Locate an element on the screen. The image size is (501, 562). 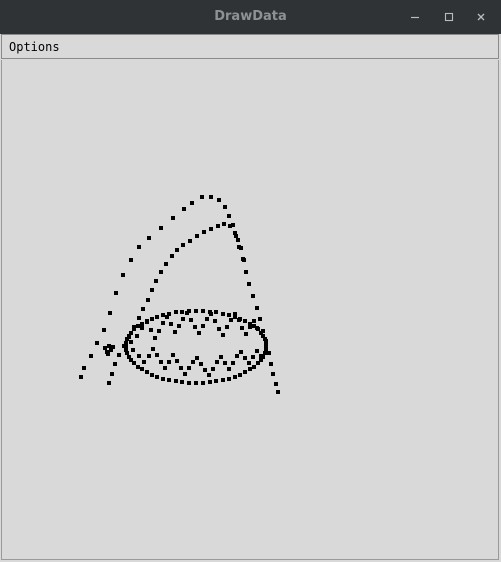
minimize-button is located at coordinates (415, 17).